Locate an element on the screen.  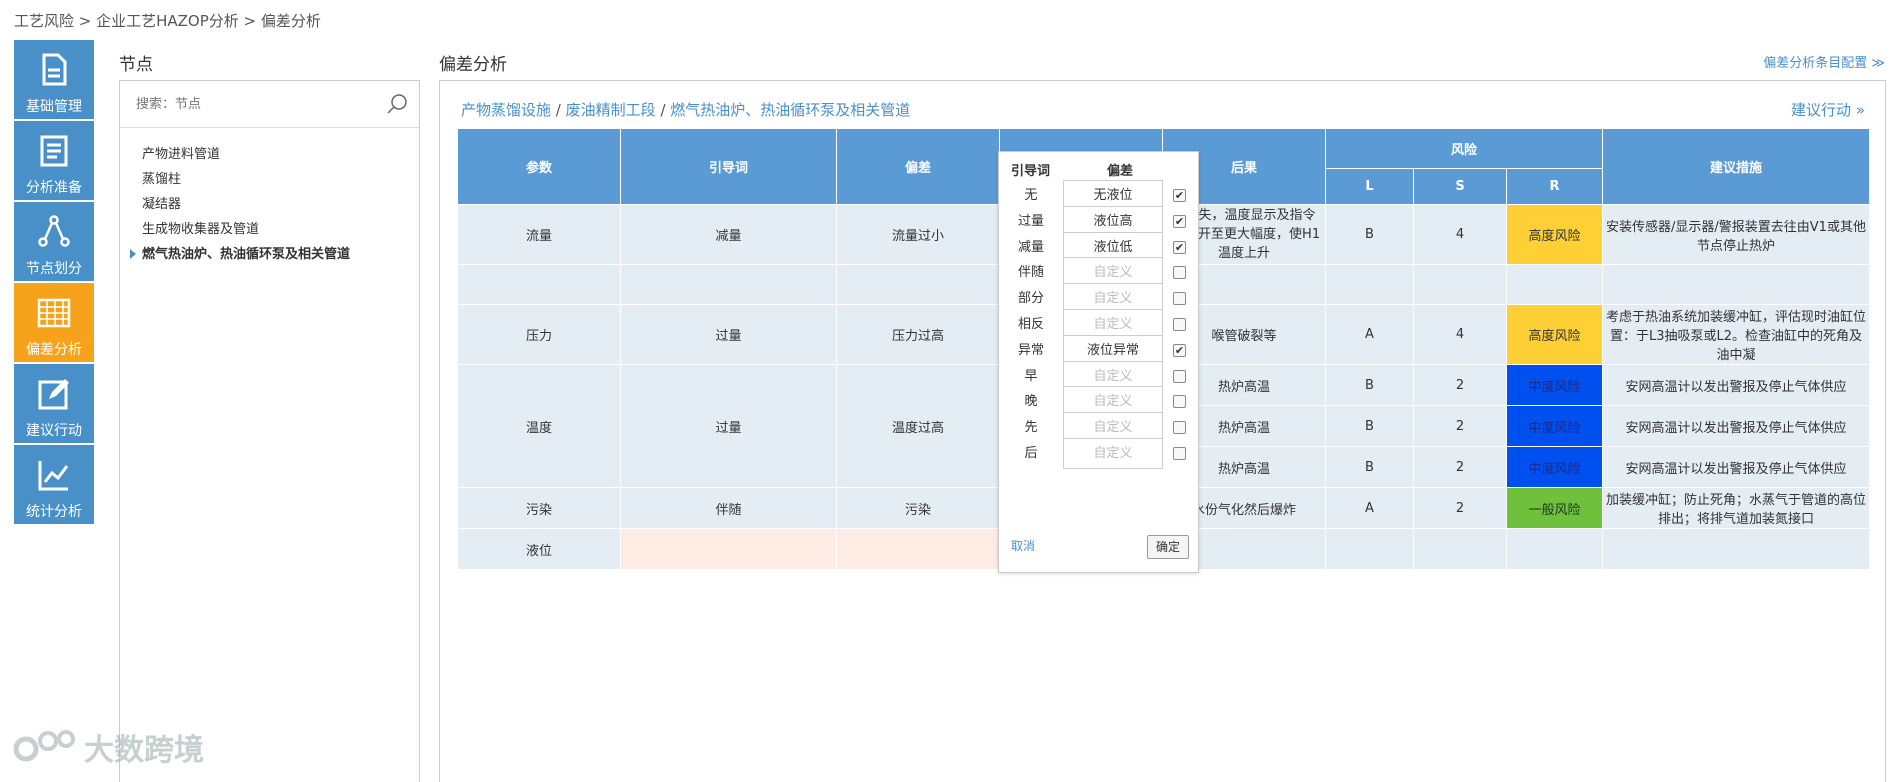
sidebar-item-deviation: 偏差分析 is located at coordinates (54, 322).